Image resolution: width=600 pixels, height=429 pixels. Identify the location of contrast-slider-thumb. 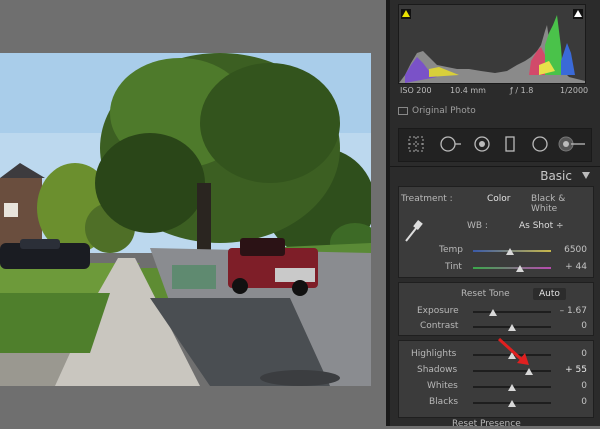
(512, 327).